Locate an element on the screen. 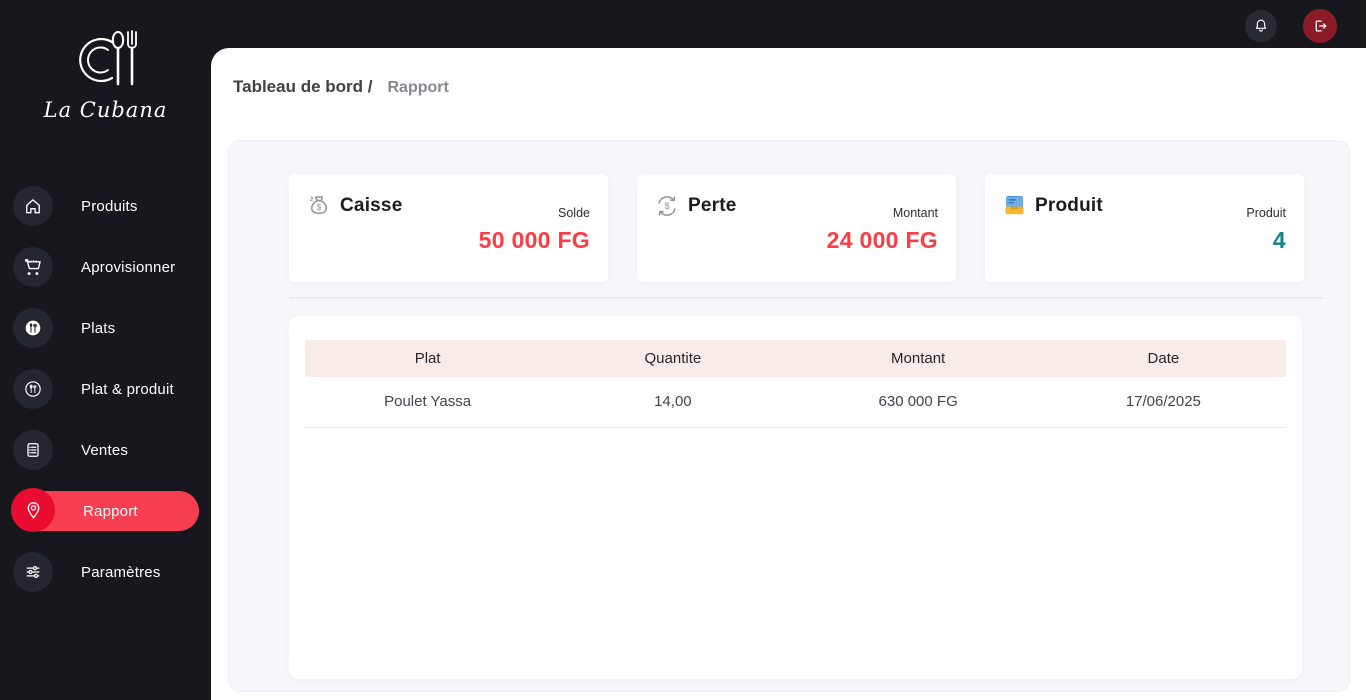 The image size is (1366, 700). logout-icon is located at coordinates (1320, 26).